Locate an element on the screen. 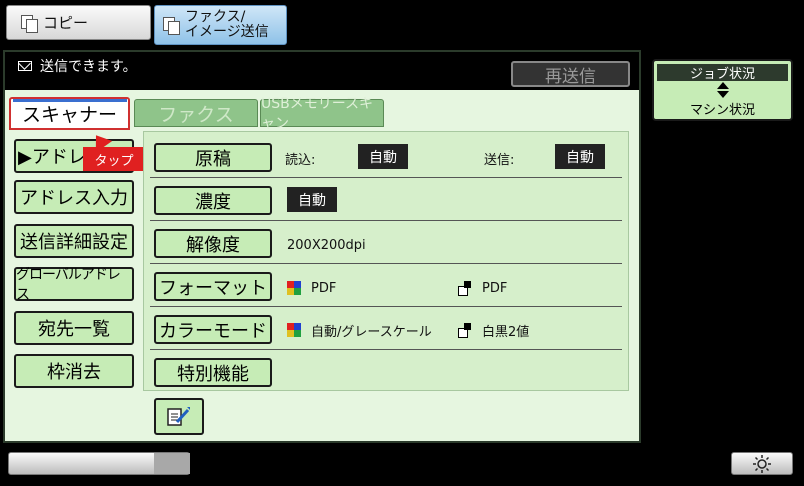 The image size is (804, 486). format-color-value: PDF is located at coordinates (324, 288).